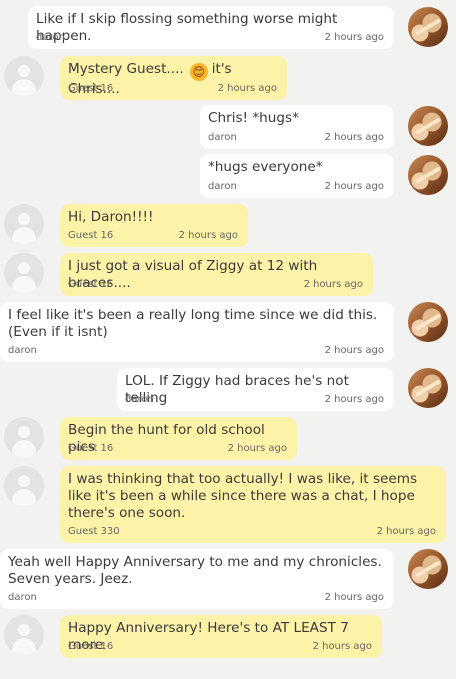 The height and width of the screenshot is (679, 456). I want to click on message-text: Chris! *hugs*, so click(253, 118).